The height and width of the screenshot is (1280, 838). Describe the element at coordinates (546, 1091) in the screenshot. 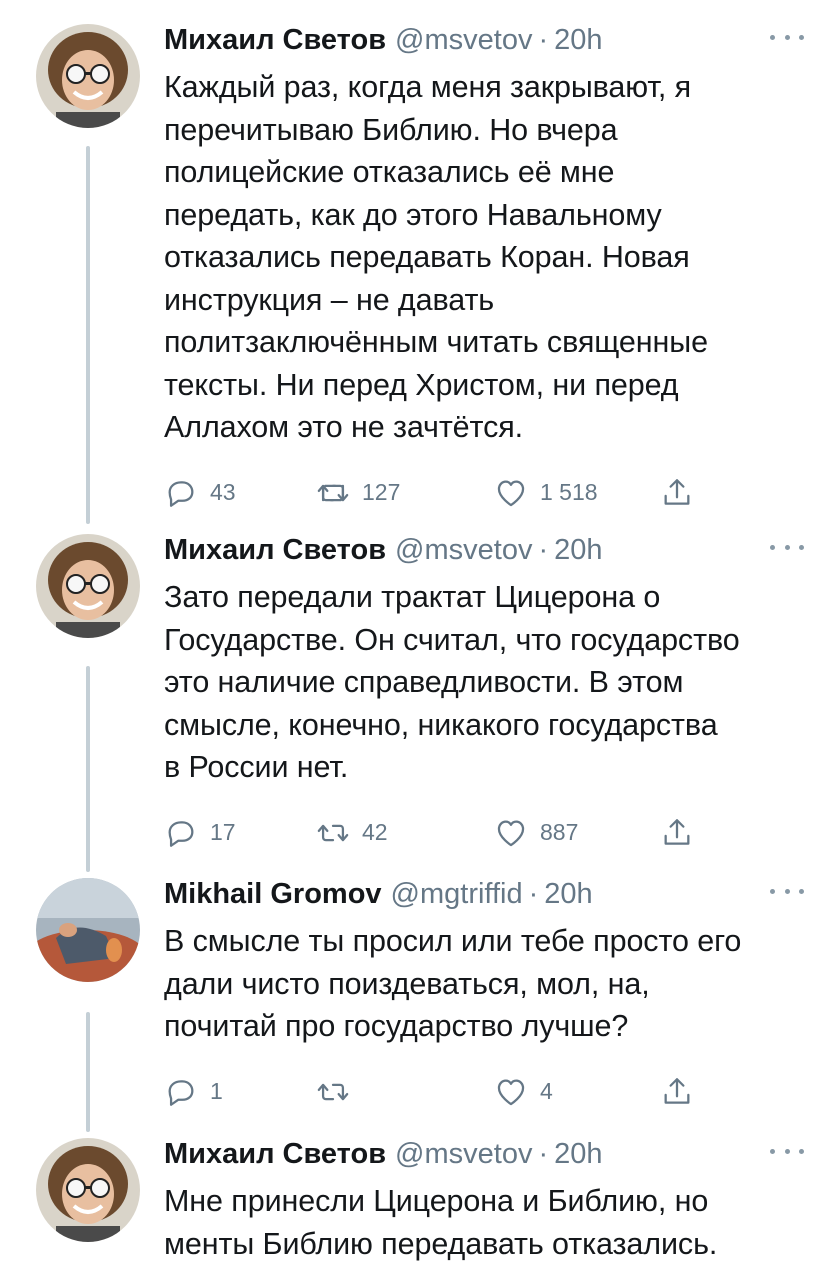

I see `like-count: 4` at that location.